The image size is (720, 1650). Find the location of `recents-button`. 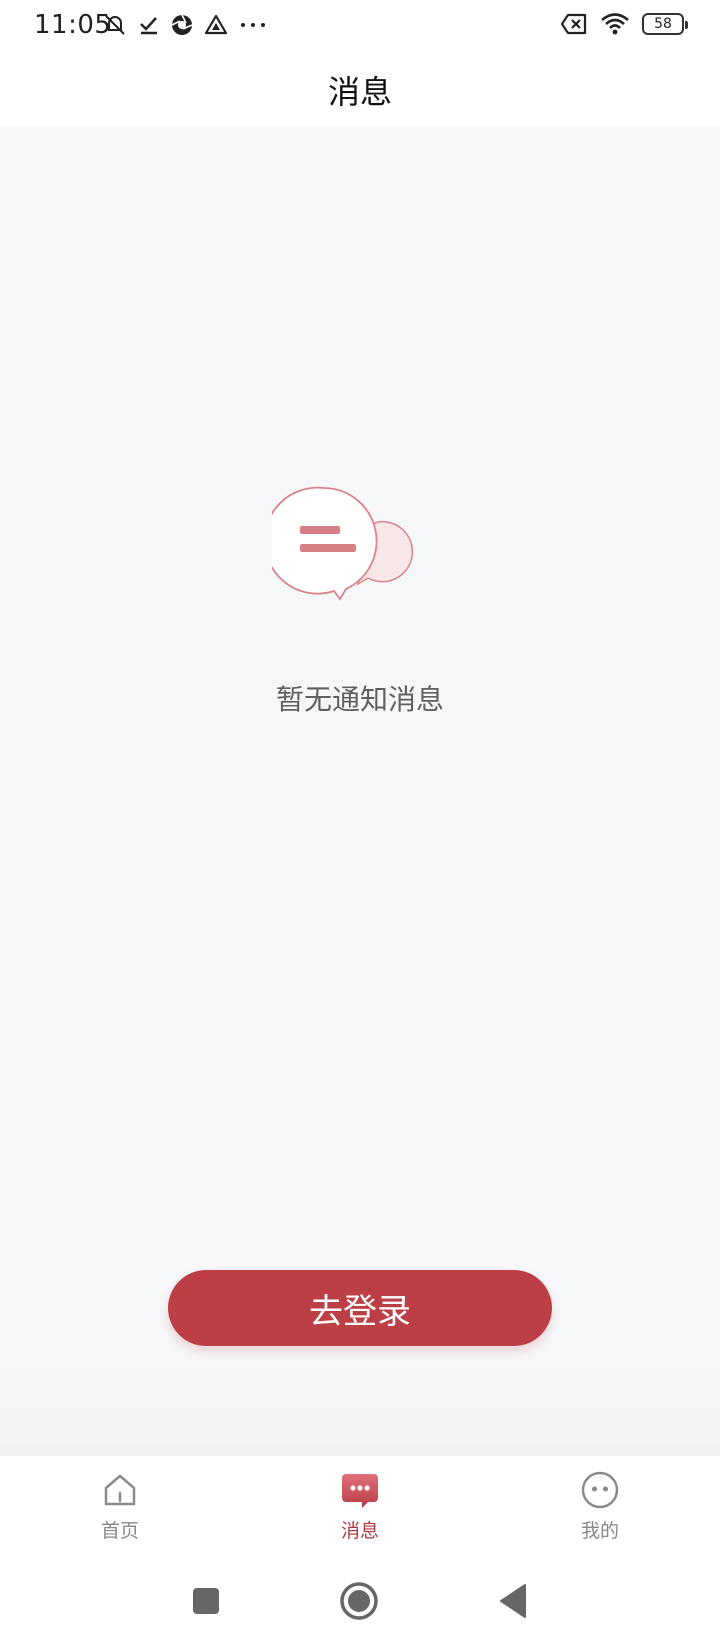

recents-button is located at coordinates (206, 1601).